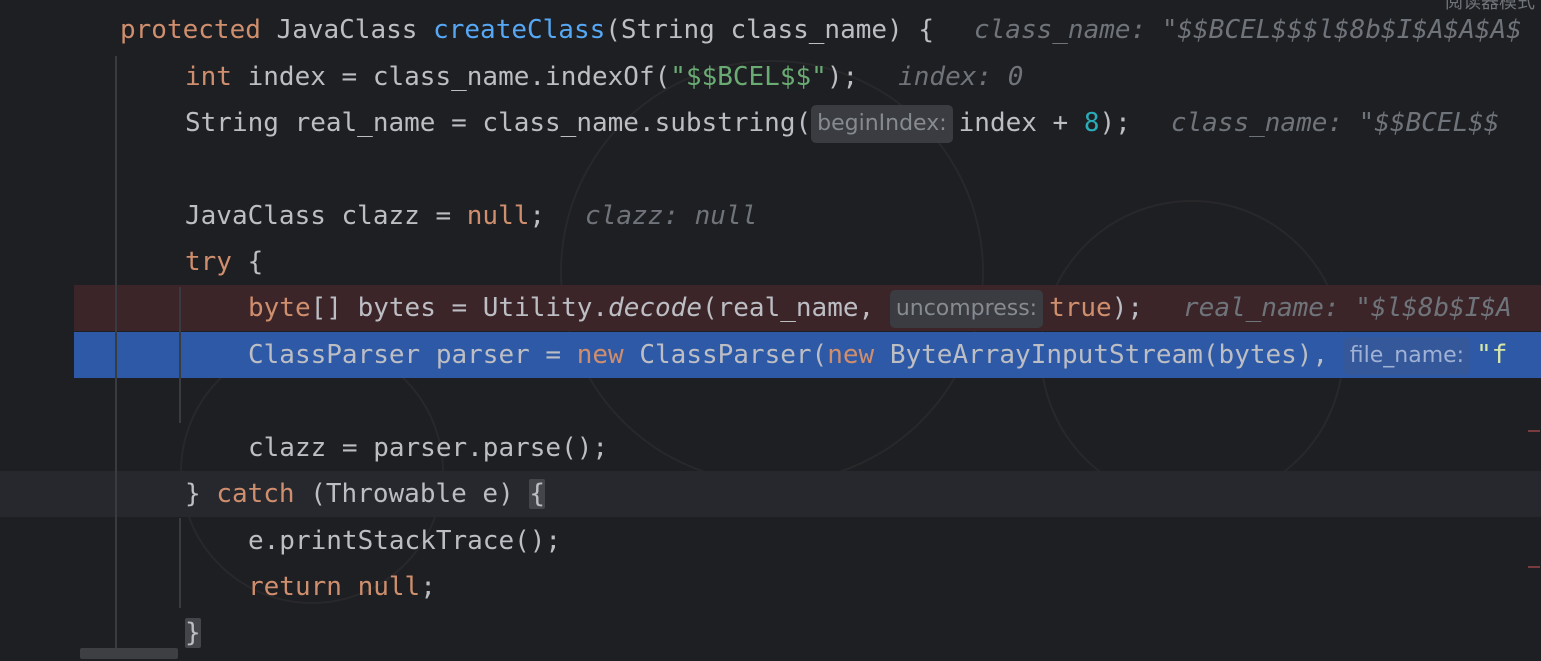  I want to click on code-line: }, so click(770, 633).